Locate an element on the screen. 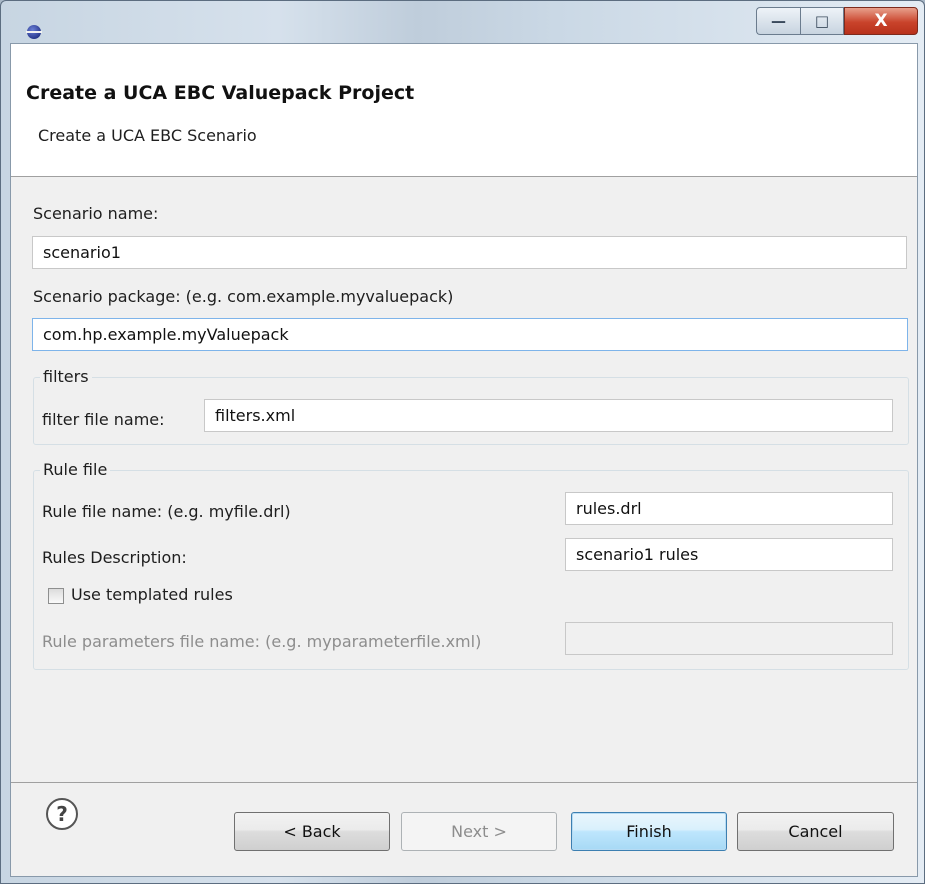 Image resolution: width=925 pixels, height=884 pixels. rule-parameters-input is located at coordinates (729, 638).